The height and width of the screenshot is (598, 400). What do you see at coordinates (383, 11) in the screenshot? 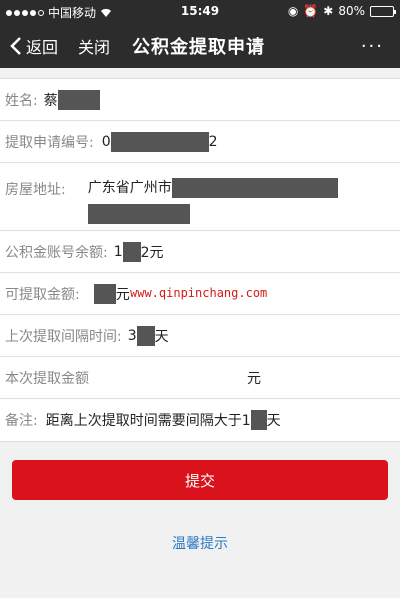
I see `battery-icon` at bounding box center [383, 11].